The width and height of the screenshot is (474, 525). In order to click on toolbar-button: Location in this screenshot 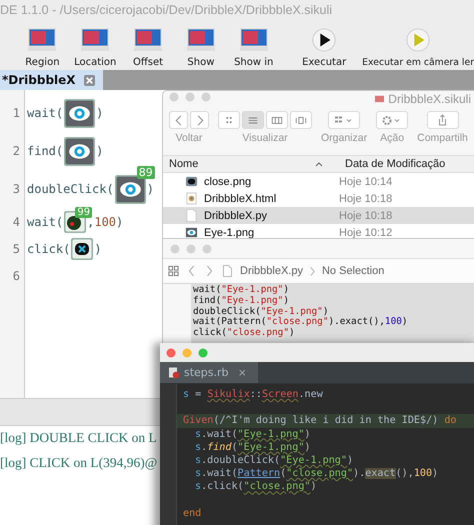, I will do `click(95, 48)`.